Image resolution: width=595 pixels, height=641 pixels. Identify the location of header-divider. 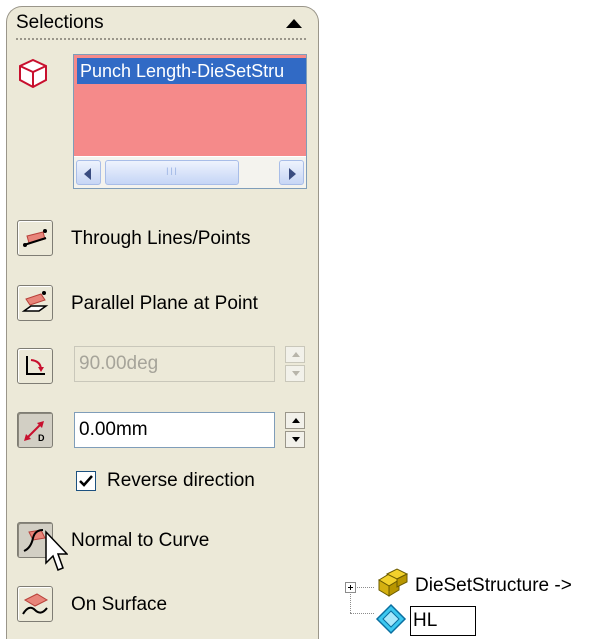
(161, 39).